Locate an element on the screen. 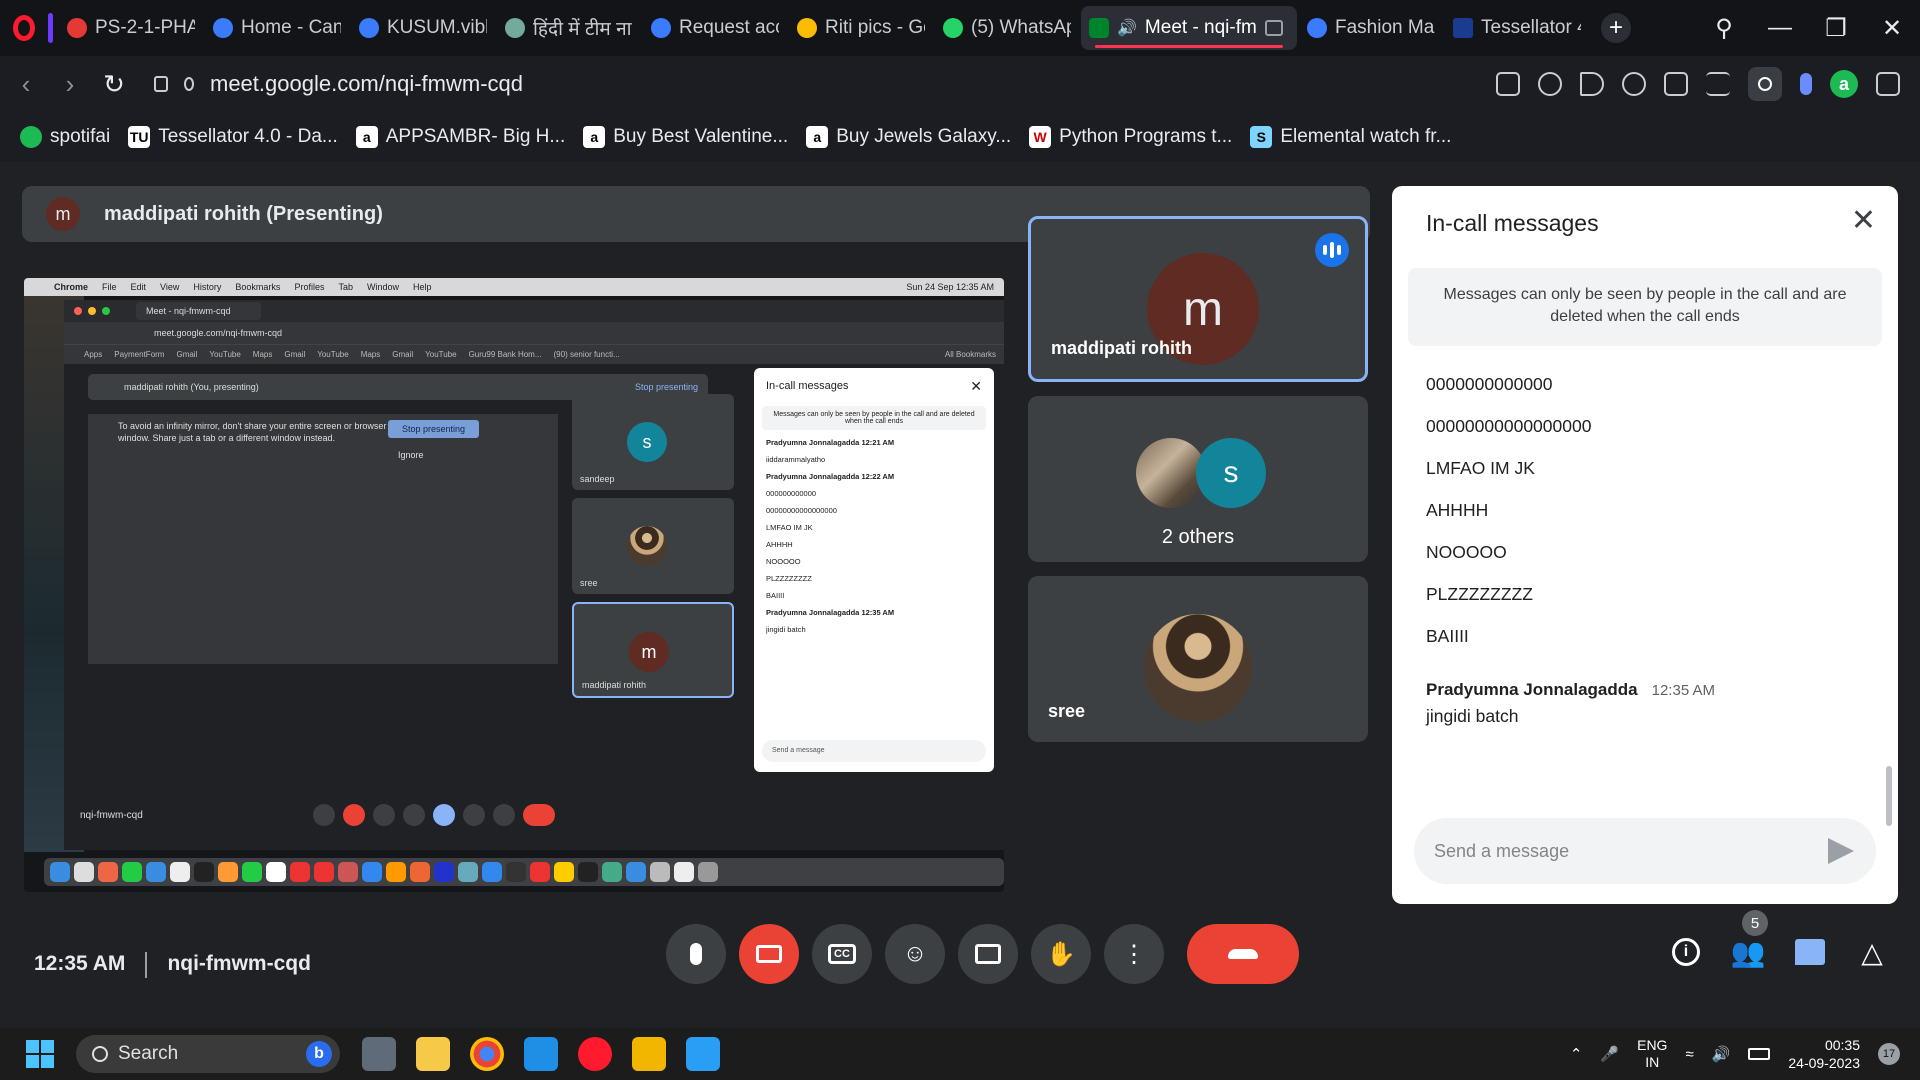 The height and width of the screenshot is (1080, 1920). browser-tab: Tessellator 4 is located at coordinates (1517, 28).